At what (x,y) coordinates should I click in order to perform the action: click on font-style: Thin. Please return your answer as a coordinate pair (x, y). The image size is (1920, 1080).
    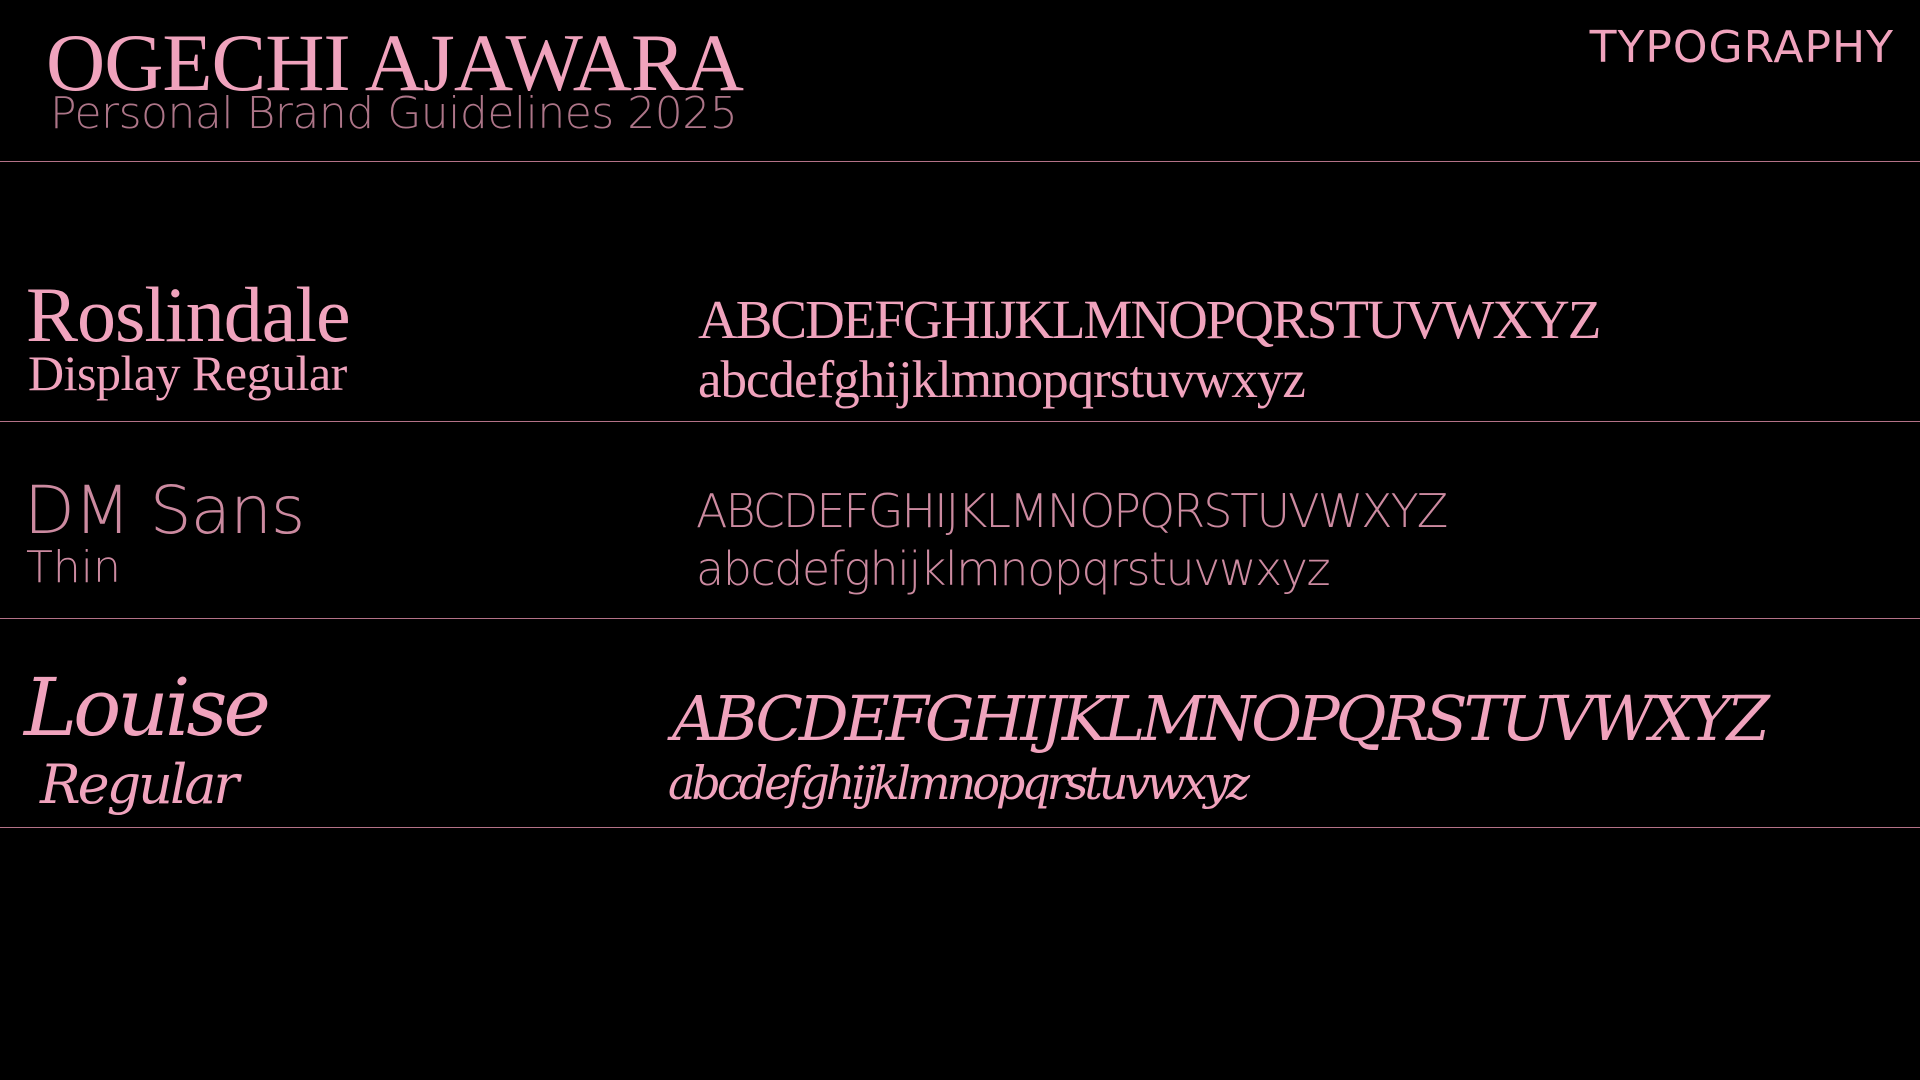
    Looking at the image, I should click on (73, 567).